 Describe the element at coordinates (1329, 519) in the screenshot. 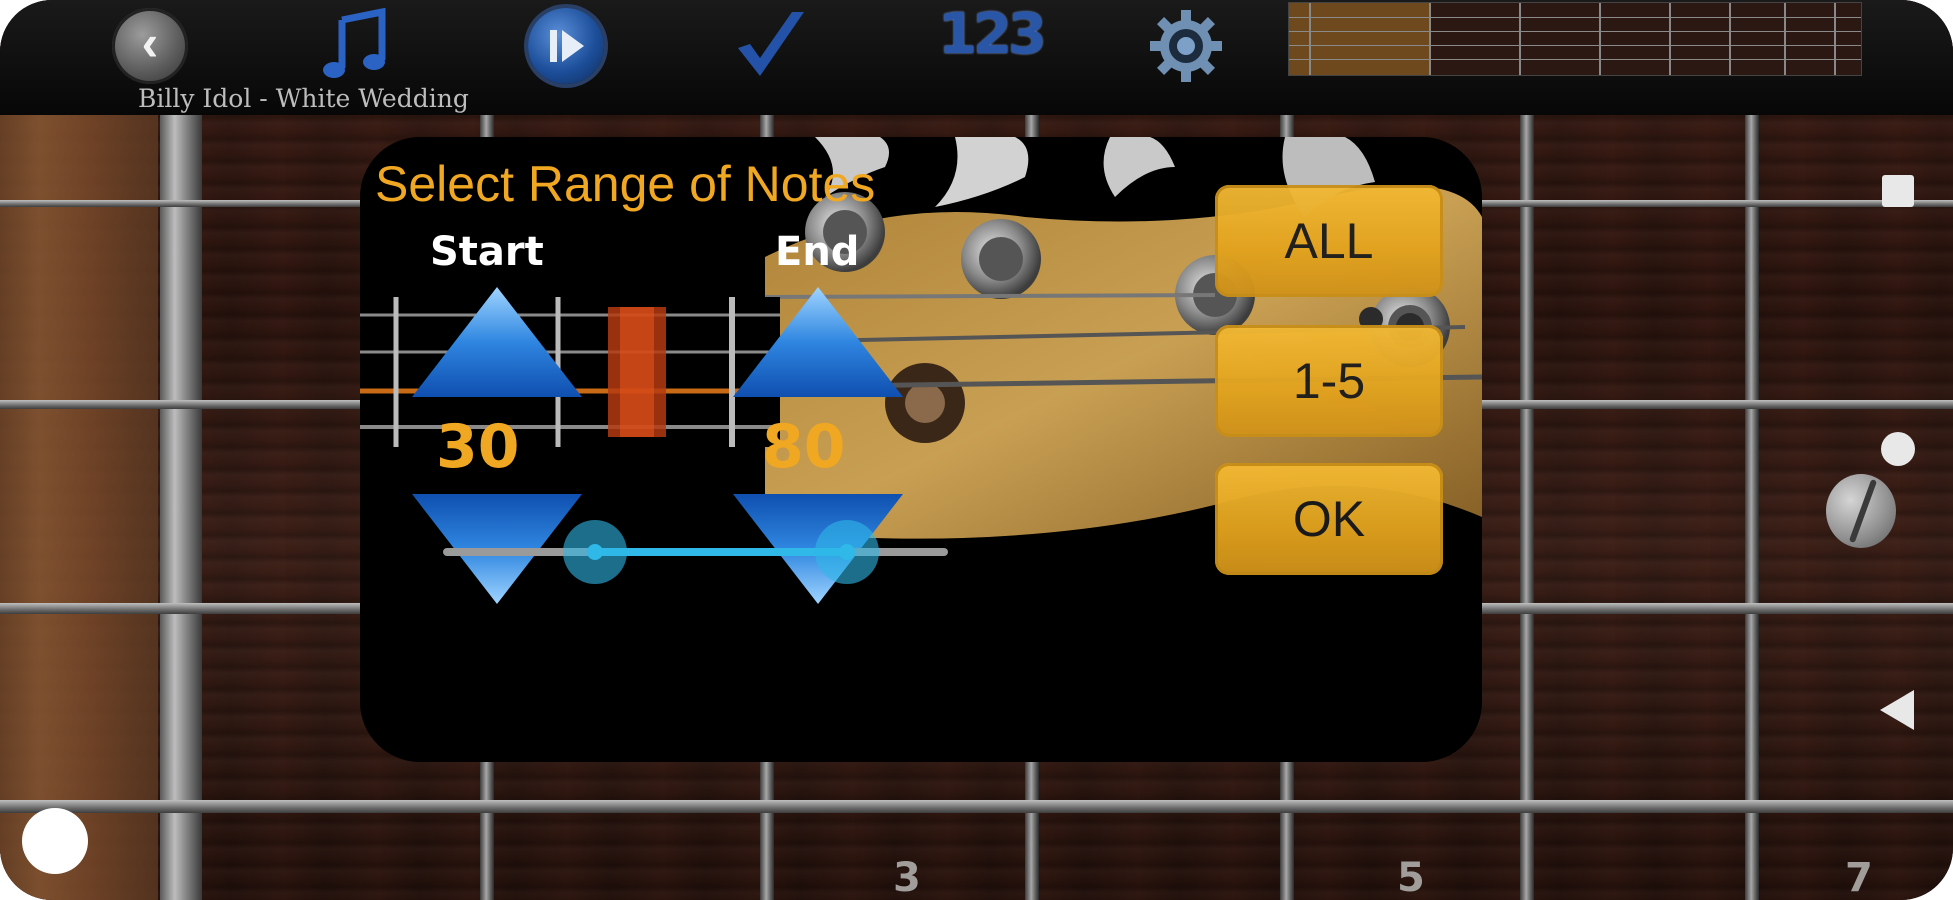

I see `ok-button: OK` at that location.